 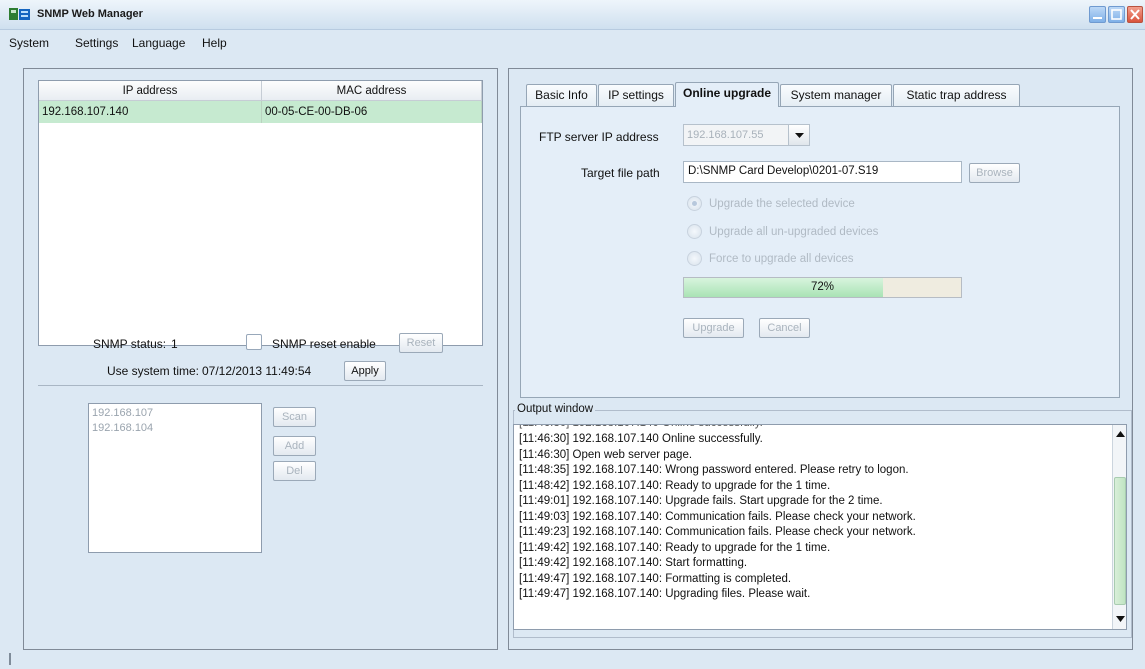 What do you see at coordinates (555, 409) in the screenshot?
I see `output-window-label: Output window` at bounding box center [555, 409].